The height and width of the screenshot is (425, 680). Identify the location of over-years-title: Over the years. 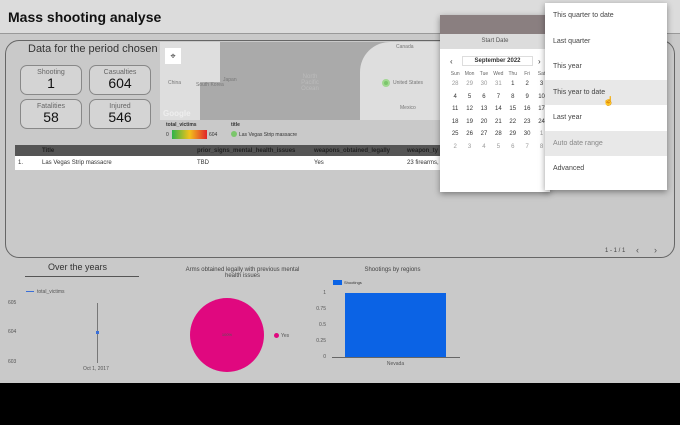
(78, 267).